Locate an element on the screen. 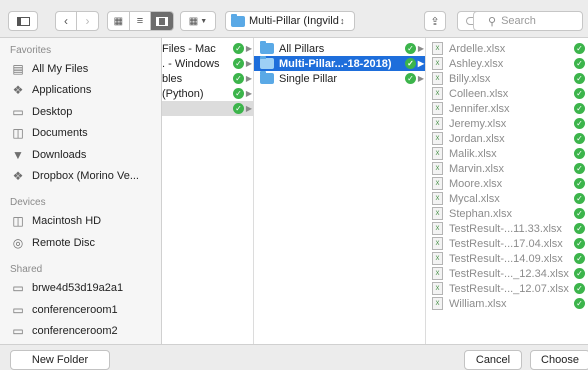 Image resolution: width=588 pixels, height=370 pixels. list-item: bles ✓ ▶ is located at coordinates (207, 78).